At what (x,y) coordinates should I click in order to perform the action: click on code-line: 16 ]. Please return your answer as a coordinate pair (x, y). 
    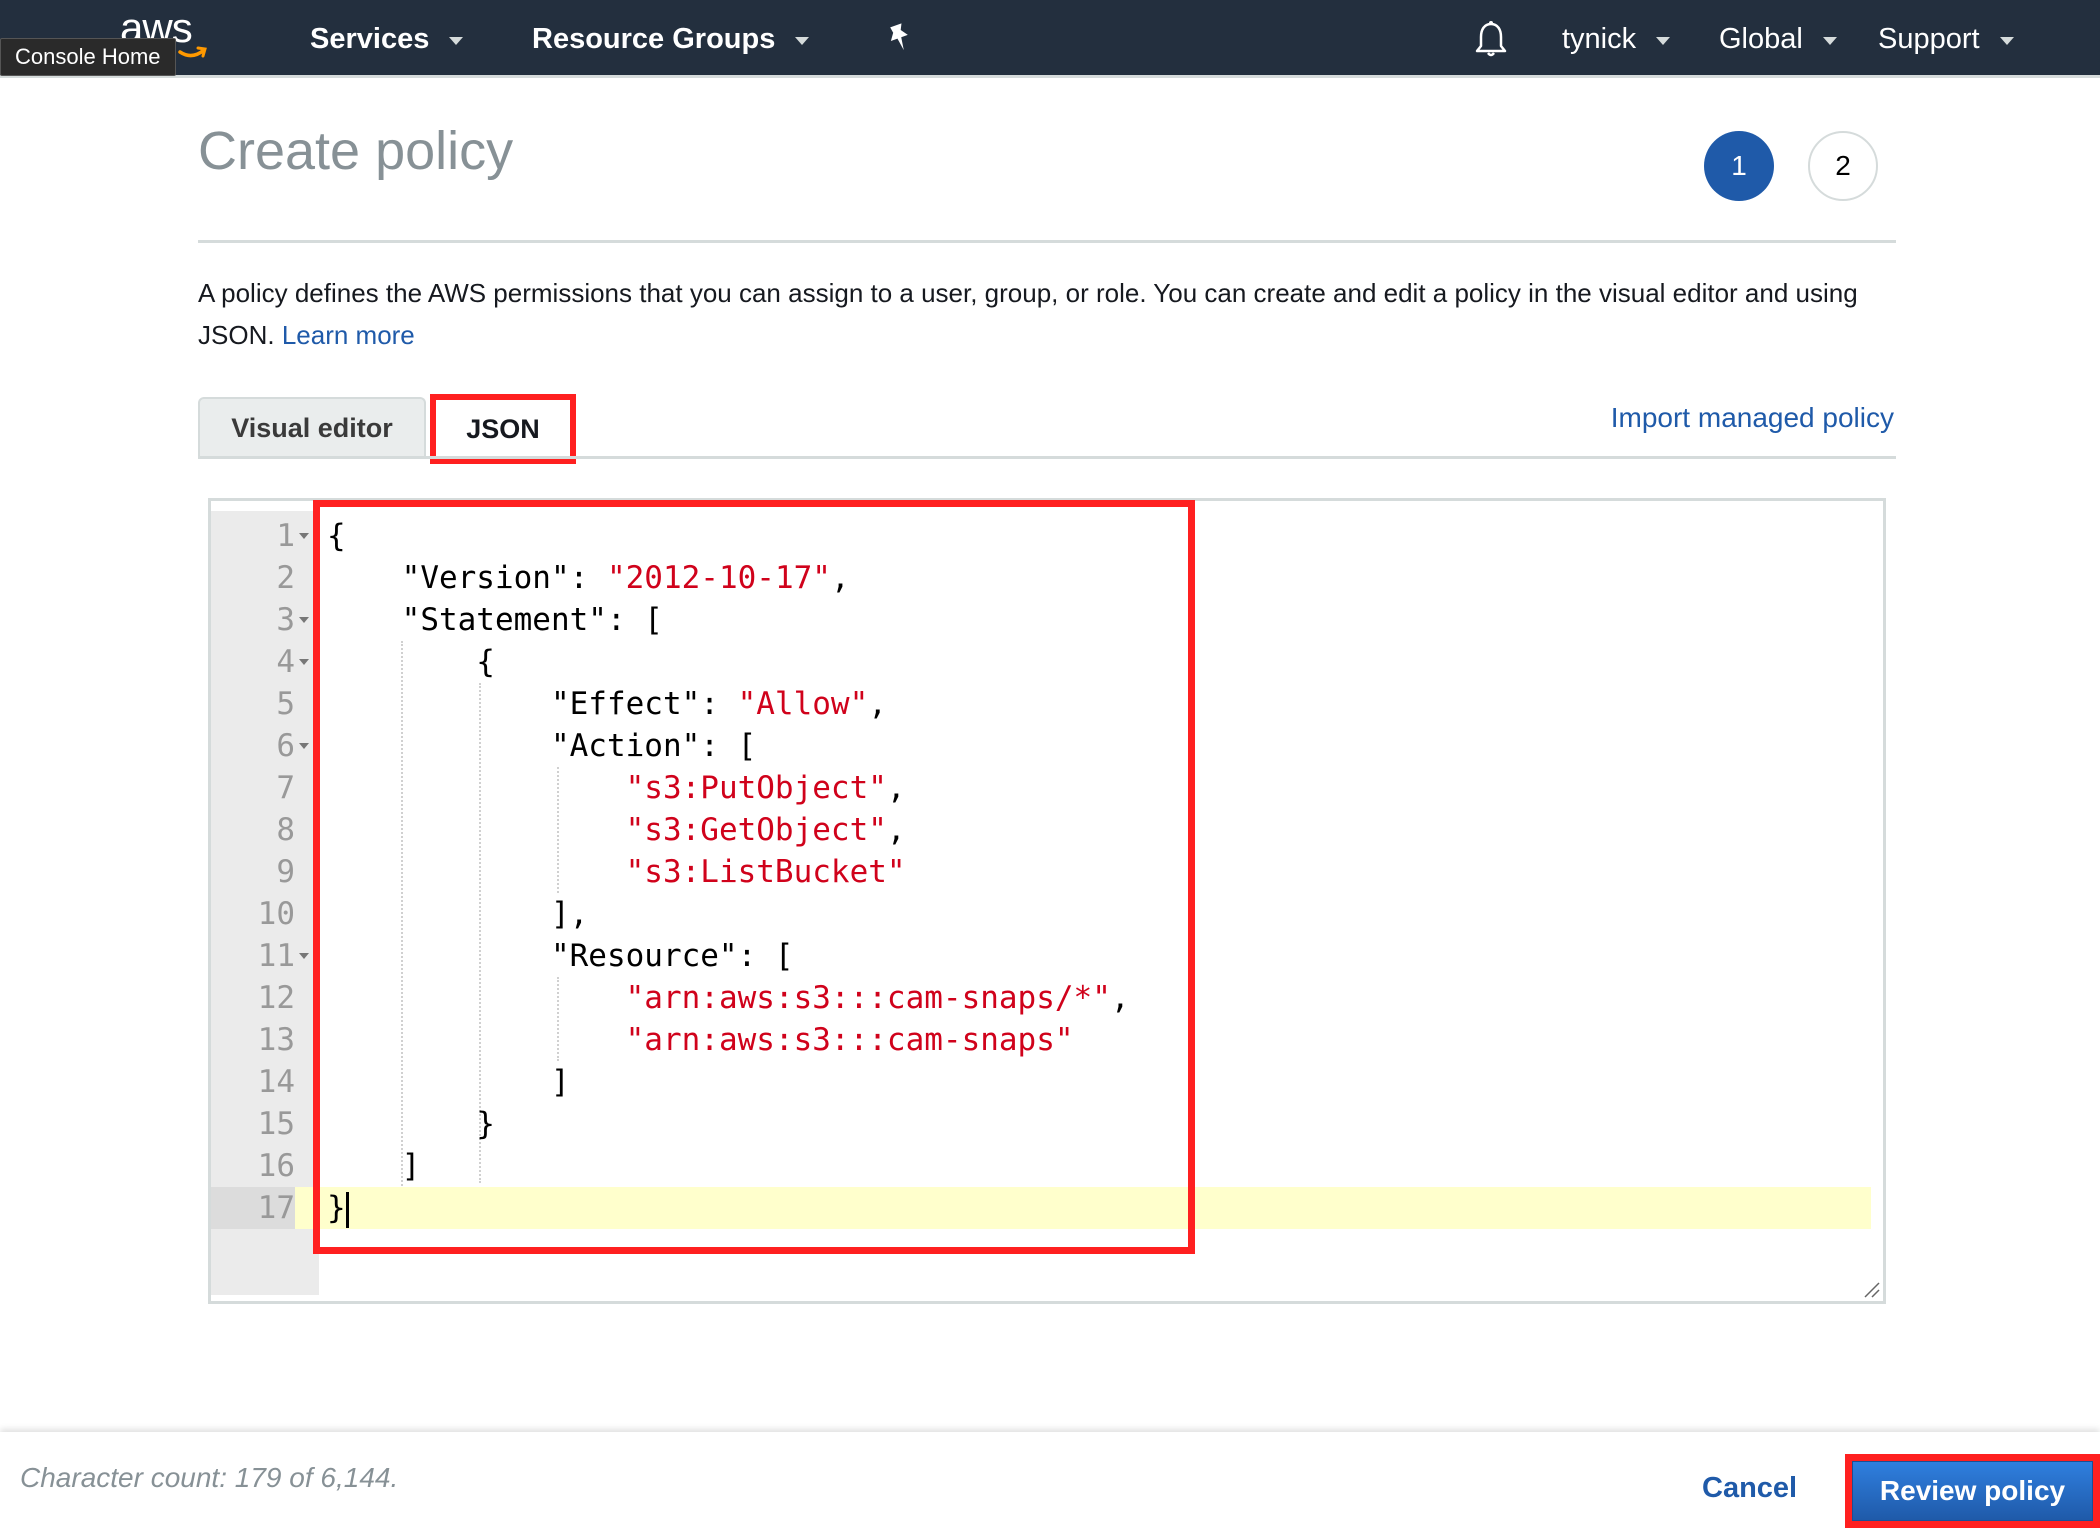
    Looking at the image, I should click on (1041, 1166).